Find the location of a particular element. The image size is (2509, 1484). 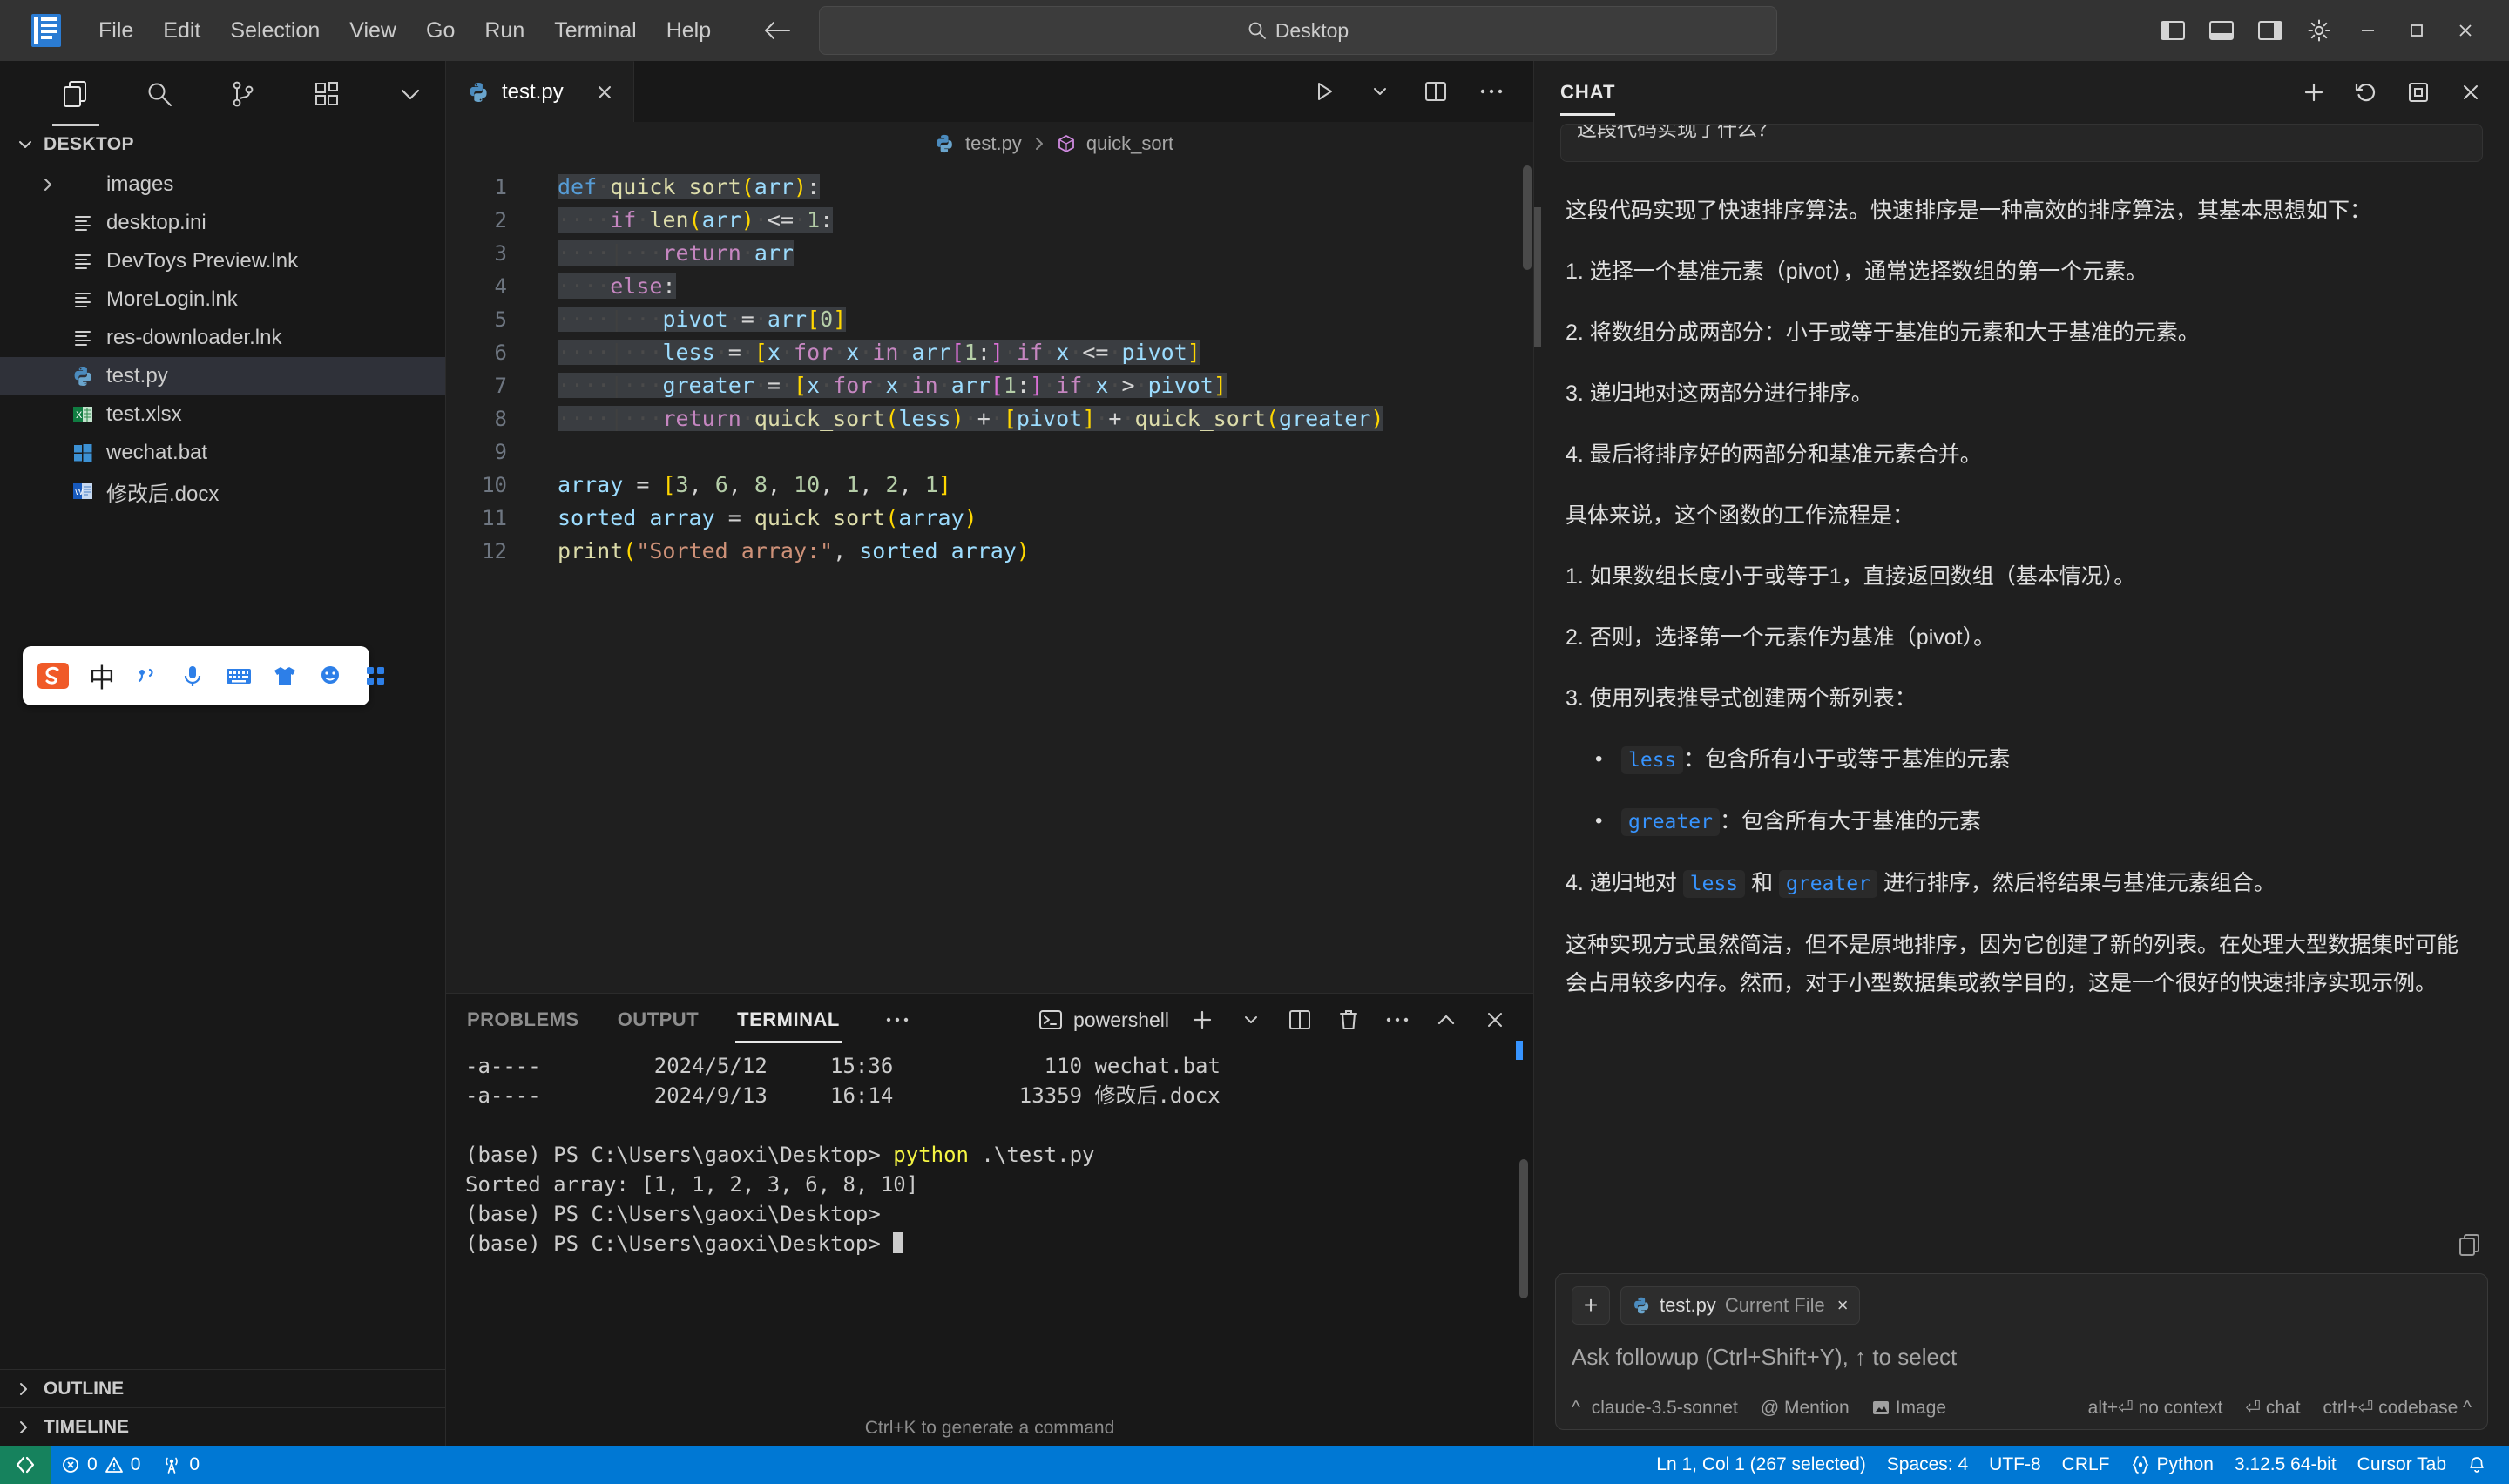

tree-item-test-xlsx: X test.xlsx is located at coordinates (222, 414).